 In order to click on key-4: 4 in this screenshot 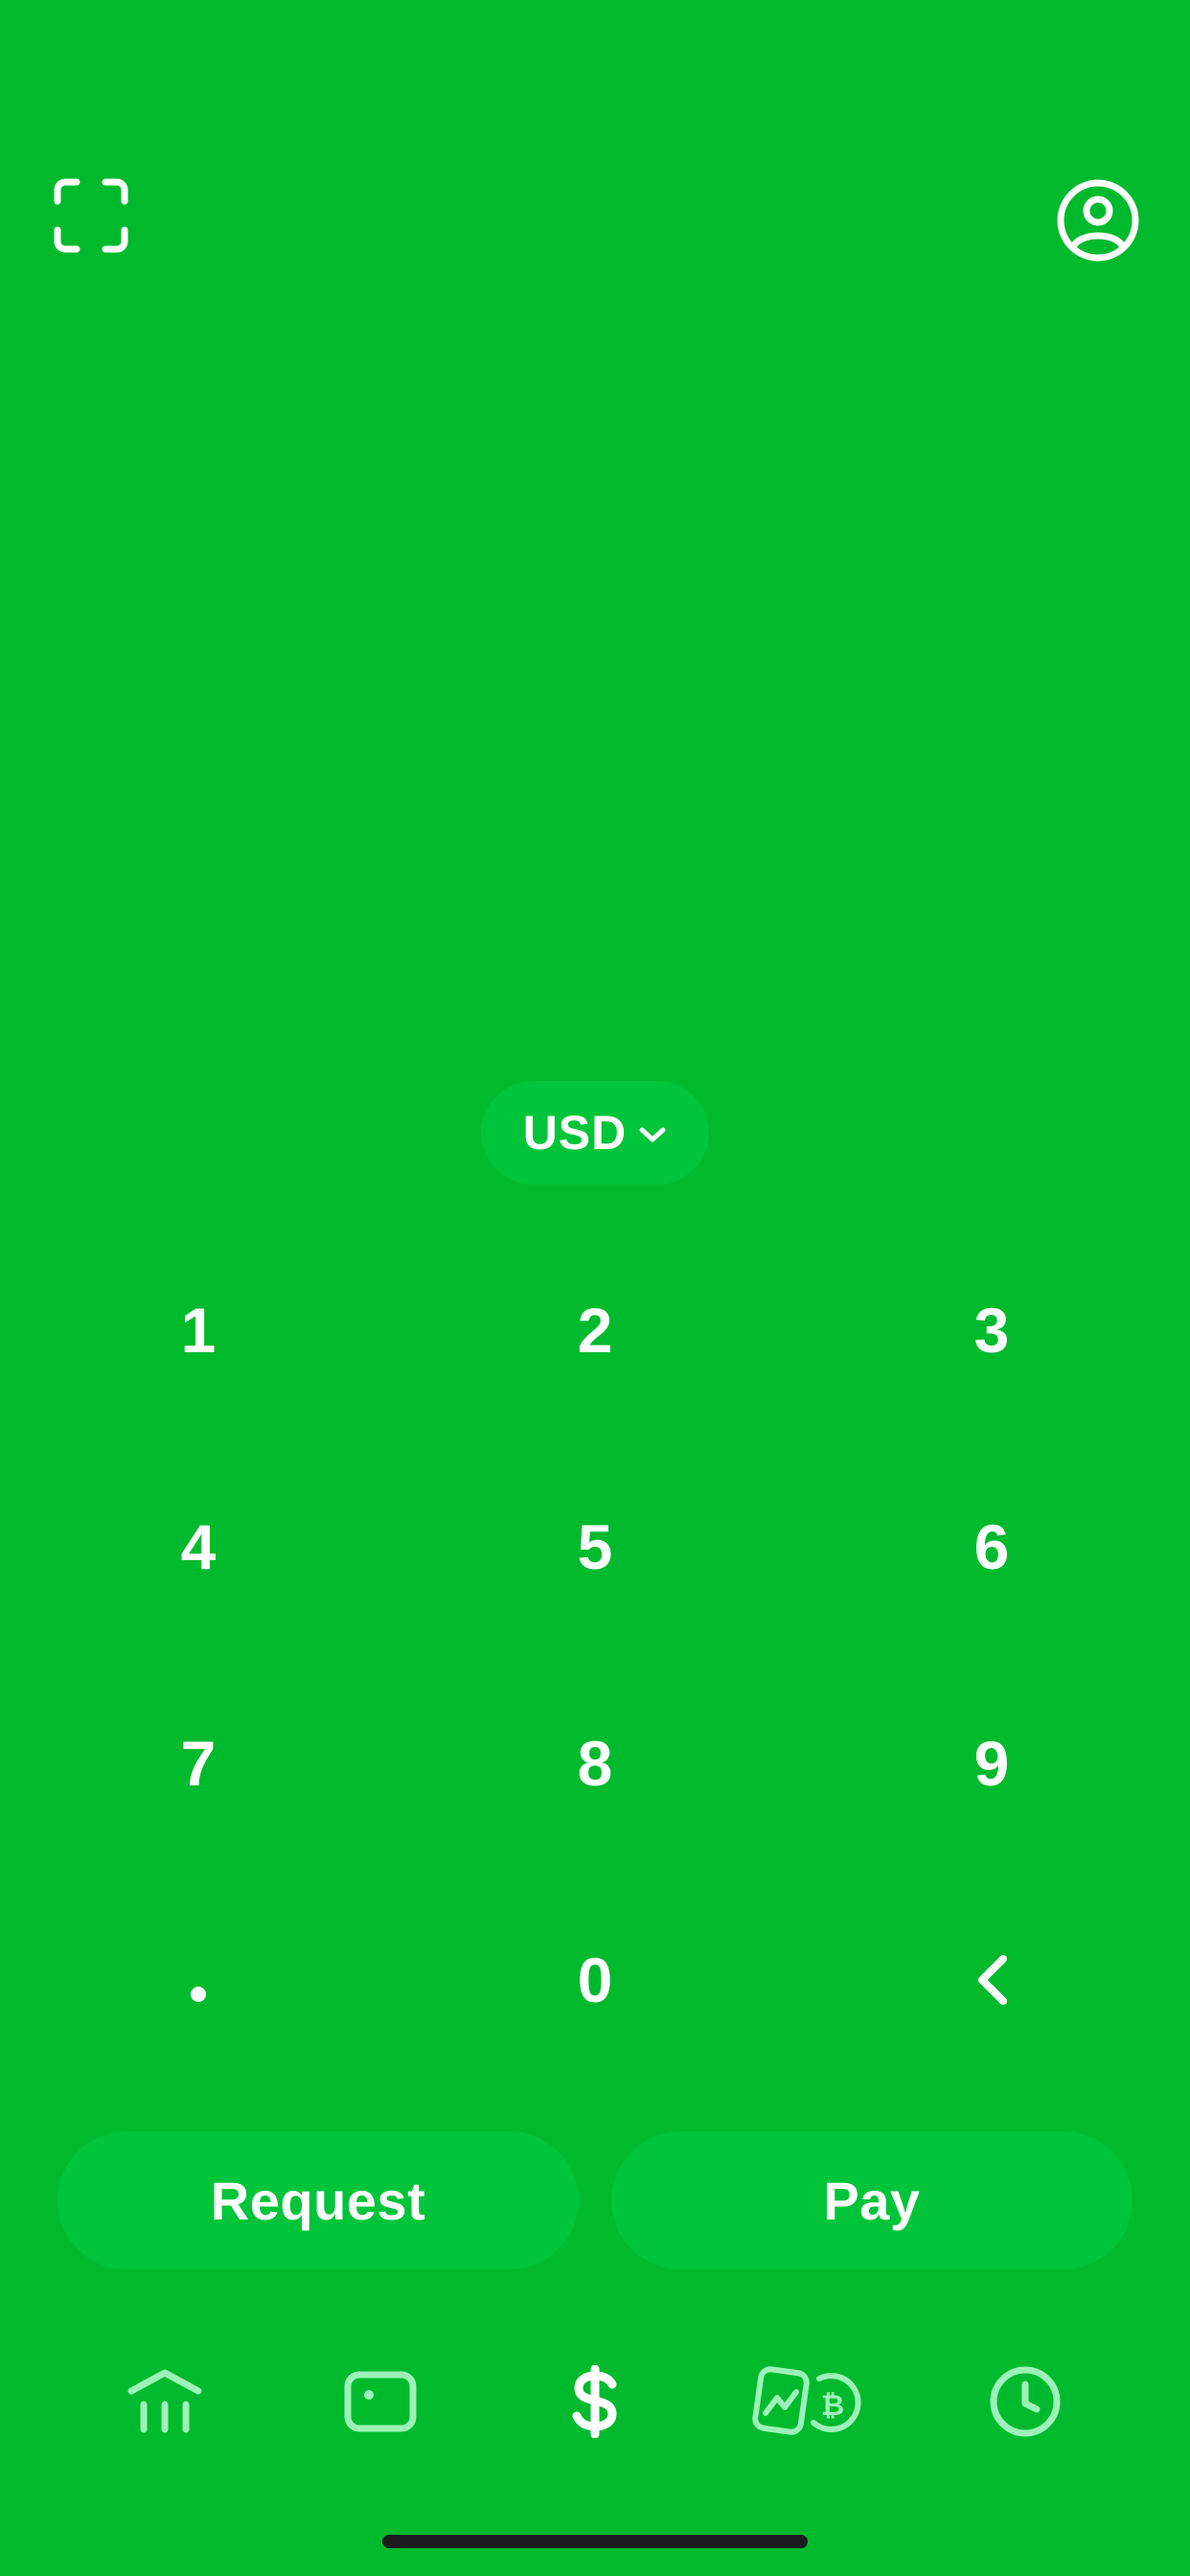, I will do `click(199, 1546)`.